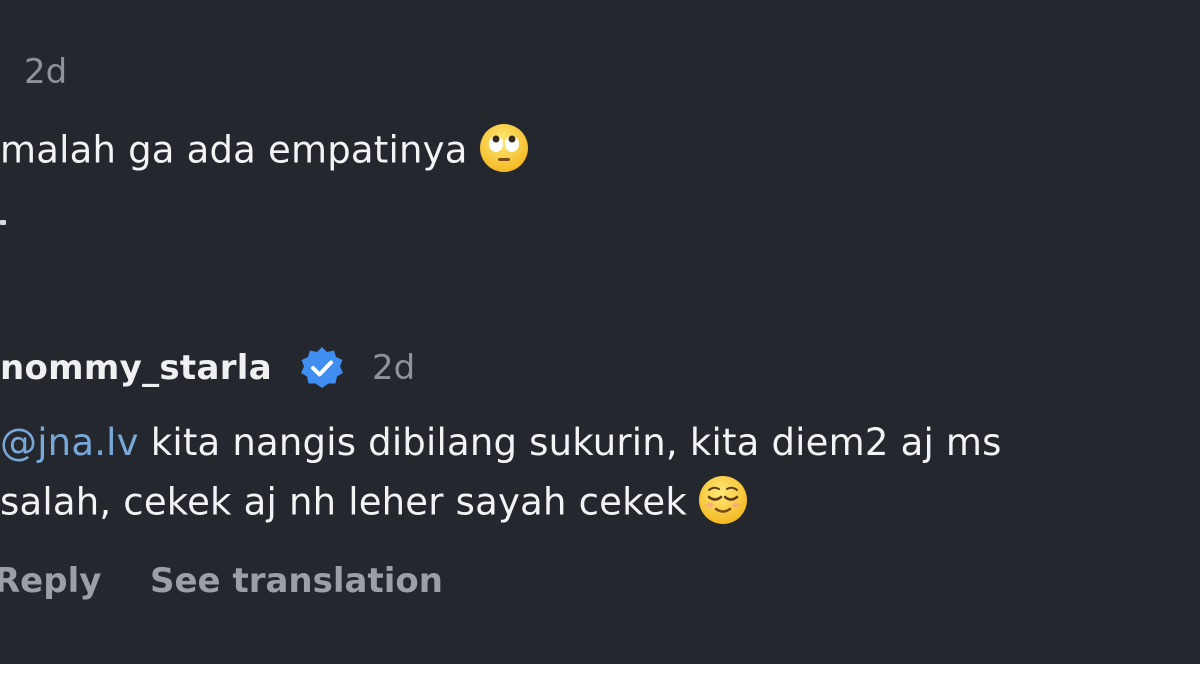 The width and height of the screenshot is (1200, 675). What do you see at coordinates (50, 581) in the screenshot?
I see `reply-button: Reply` at bounding box center [50, 581].